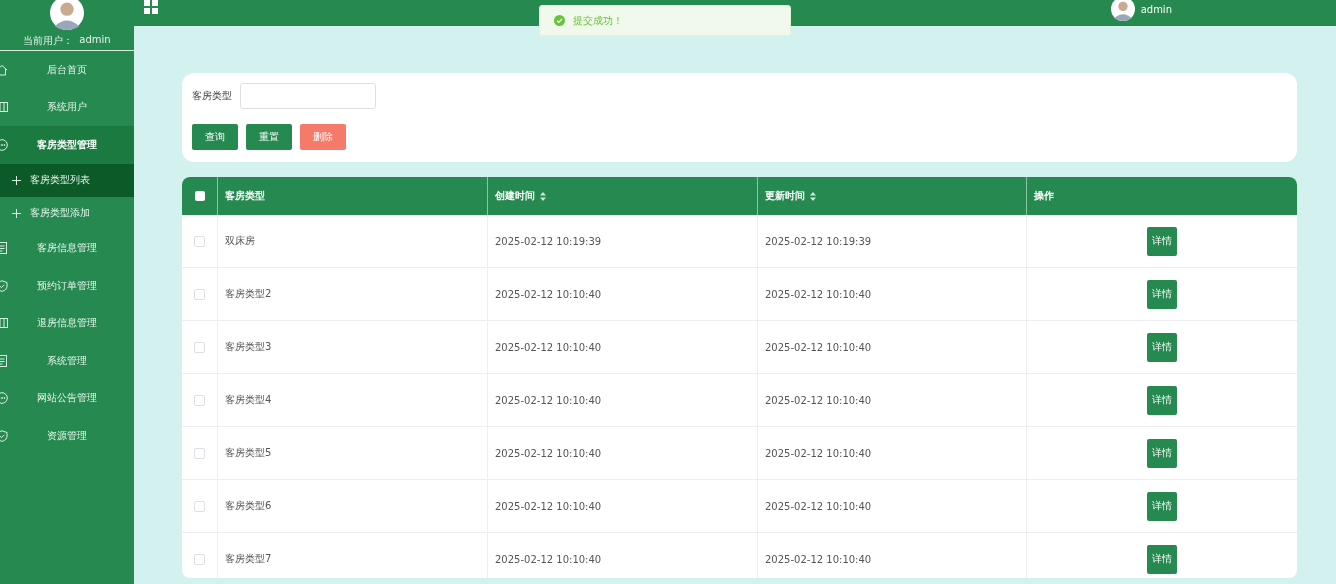  What do you see at coordinates (248, 506) in the screenshot?
I see `table-cell: 客房类型6` at bounding box center [248, 506].